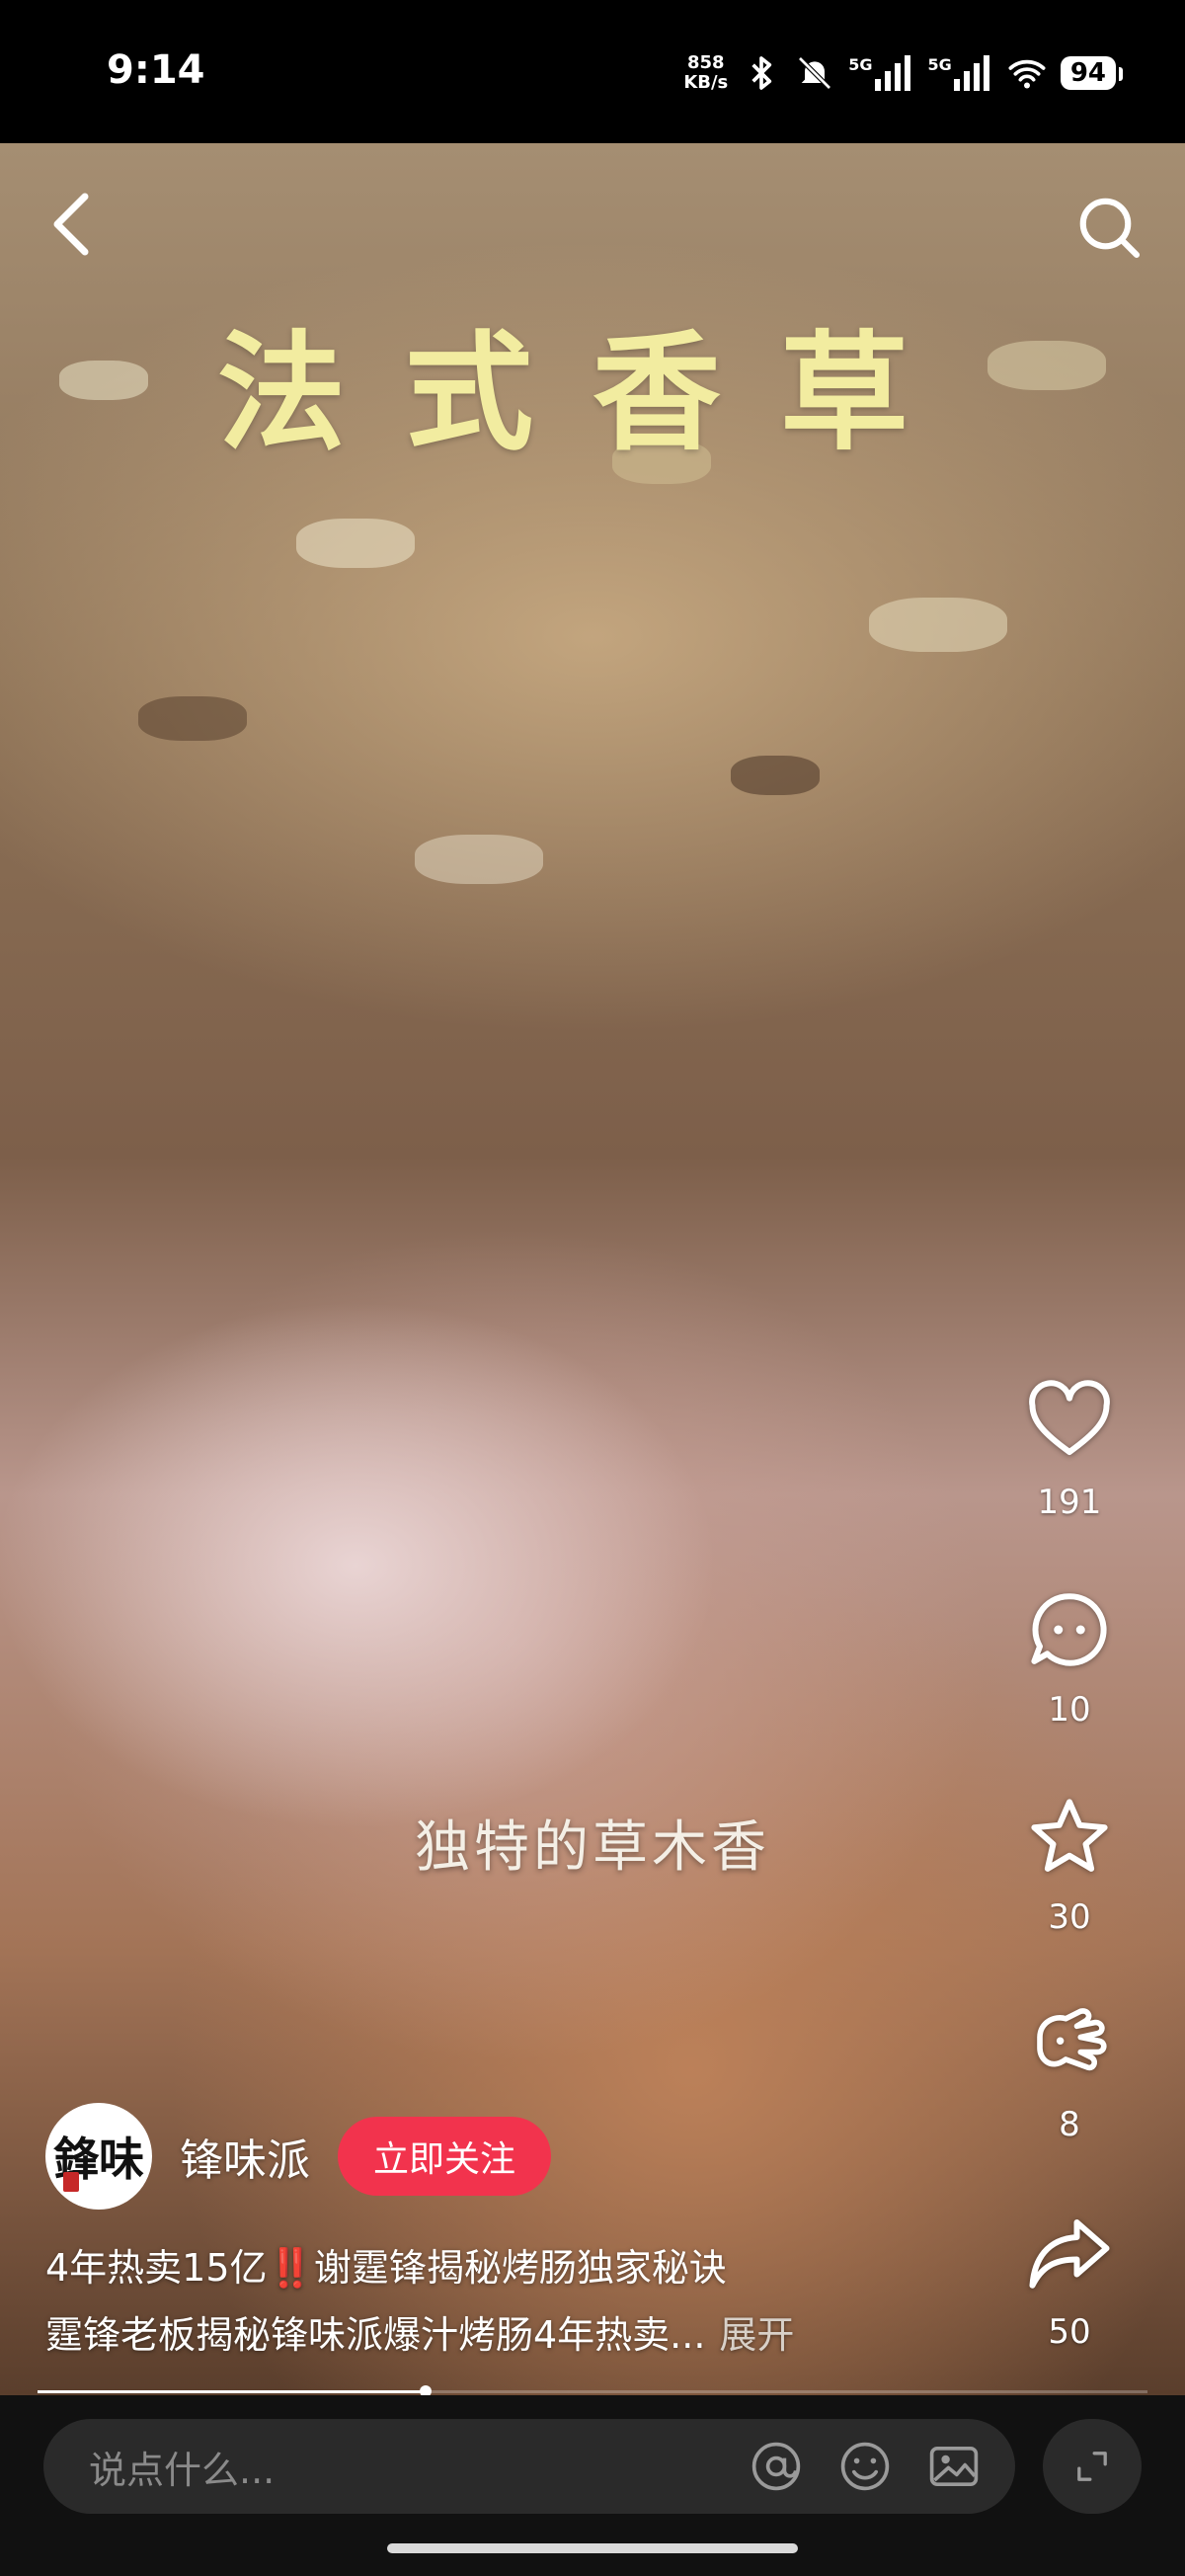 The height and width of the screenshot is (2576, 1185). What do you see at coordinates (1070, 1502) in the screenshot?
I see `like-count: 191` at bounding box center [1070, 1502].